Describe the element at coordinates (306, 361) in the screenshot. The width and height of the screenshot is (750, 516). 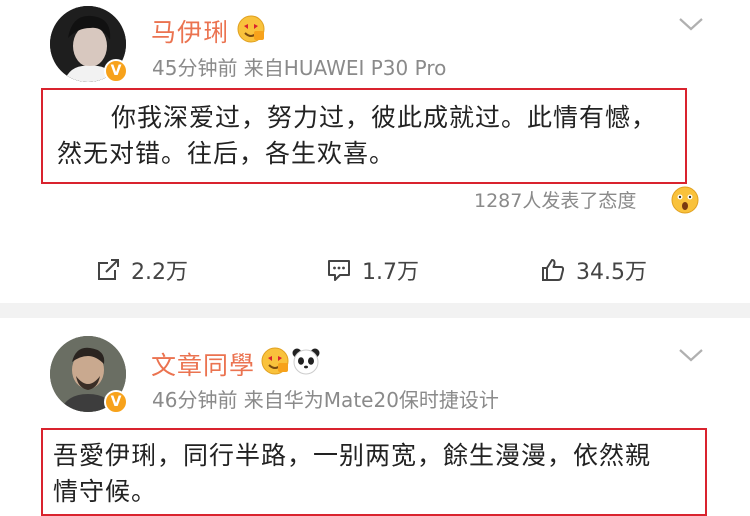
I see `panda-icon` at that location.